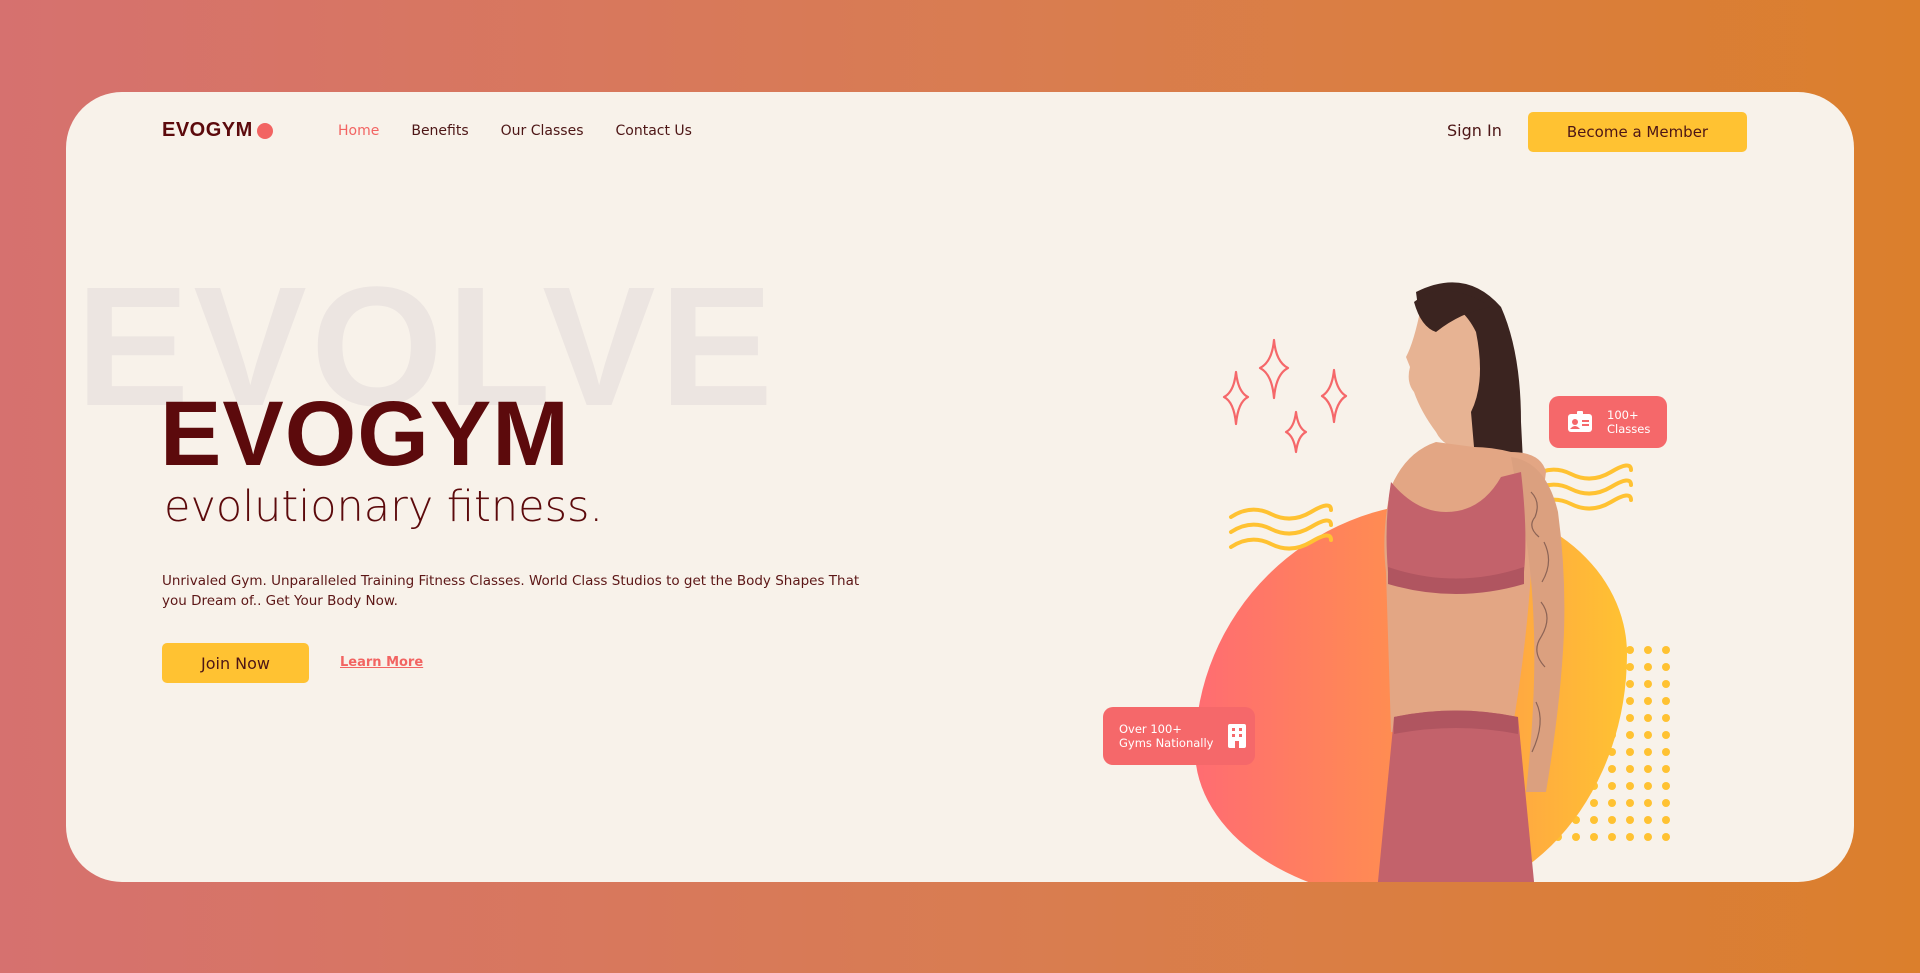  What do you see at coordinates (207, 130) in the screenshot?
I see `brand-name: EVOGYM` at bounding box center [207, 130].